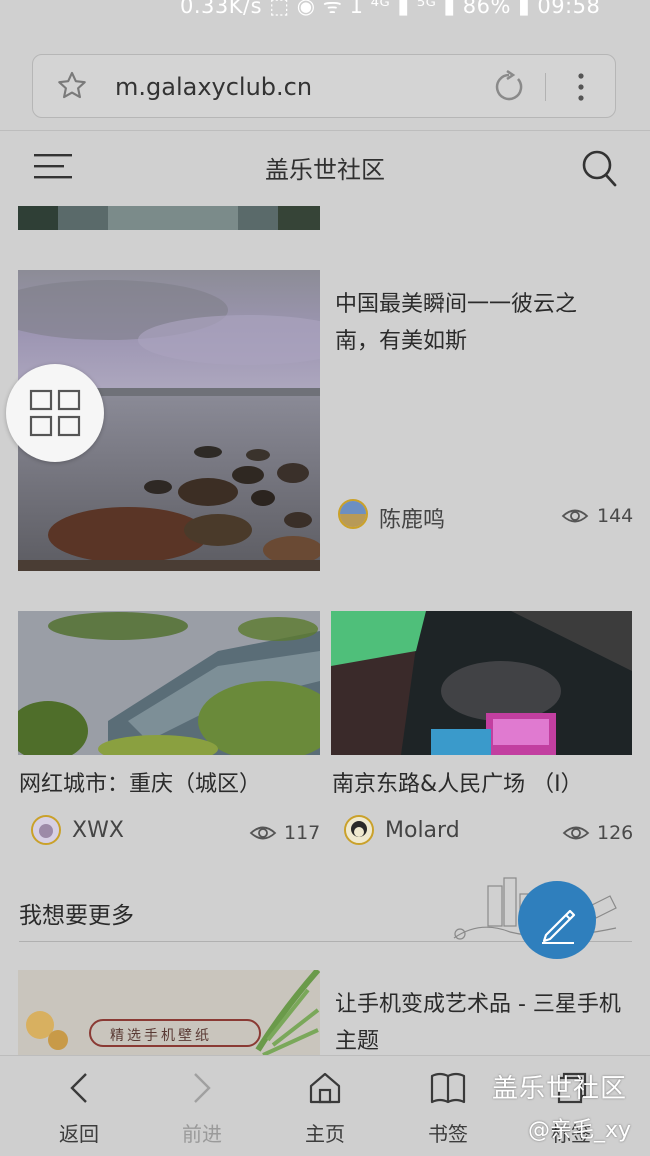 This screenshot has height=1156, width=650. Describe the element at coordinates (599, 170) in the screenshot. I see `search-icon` at that location.